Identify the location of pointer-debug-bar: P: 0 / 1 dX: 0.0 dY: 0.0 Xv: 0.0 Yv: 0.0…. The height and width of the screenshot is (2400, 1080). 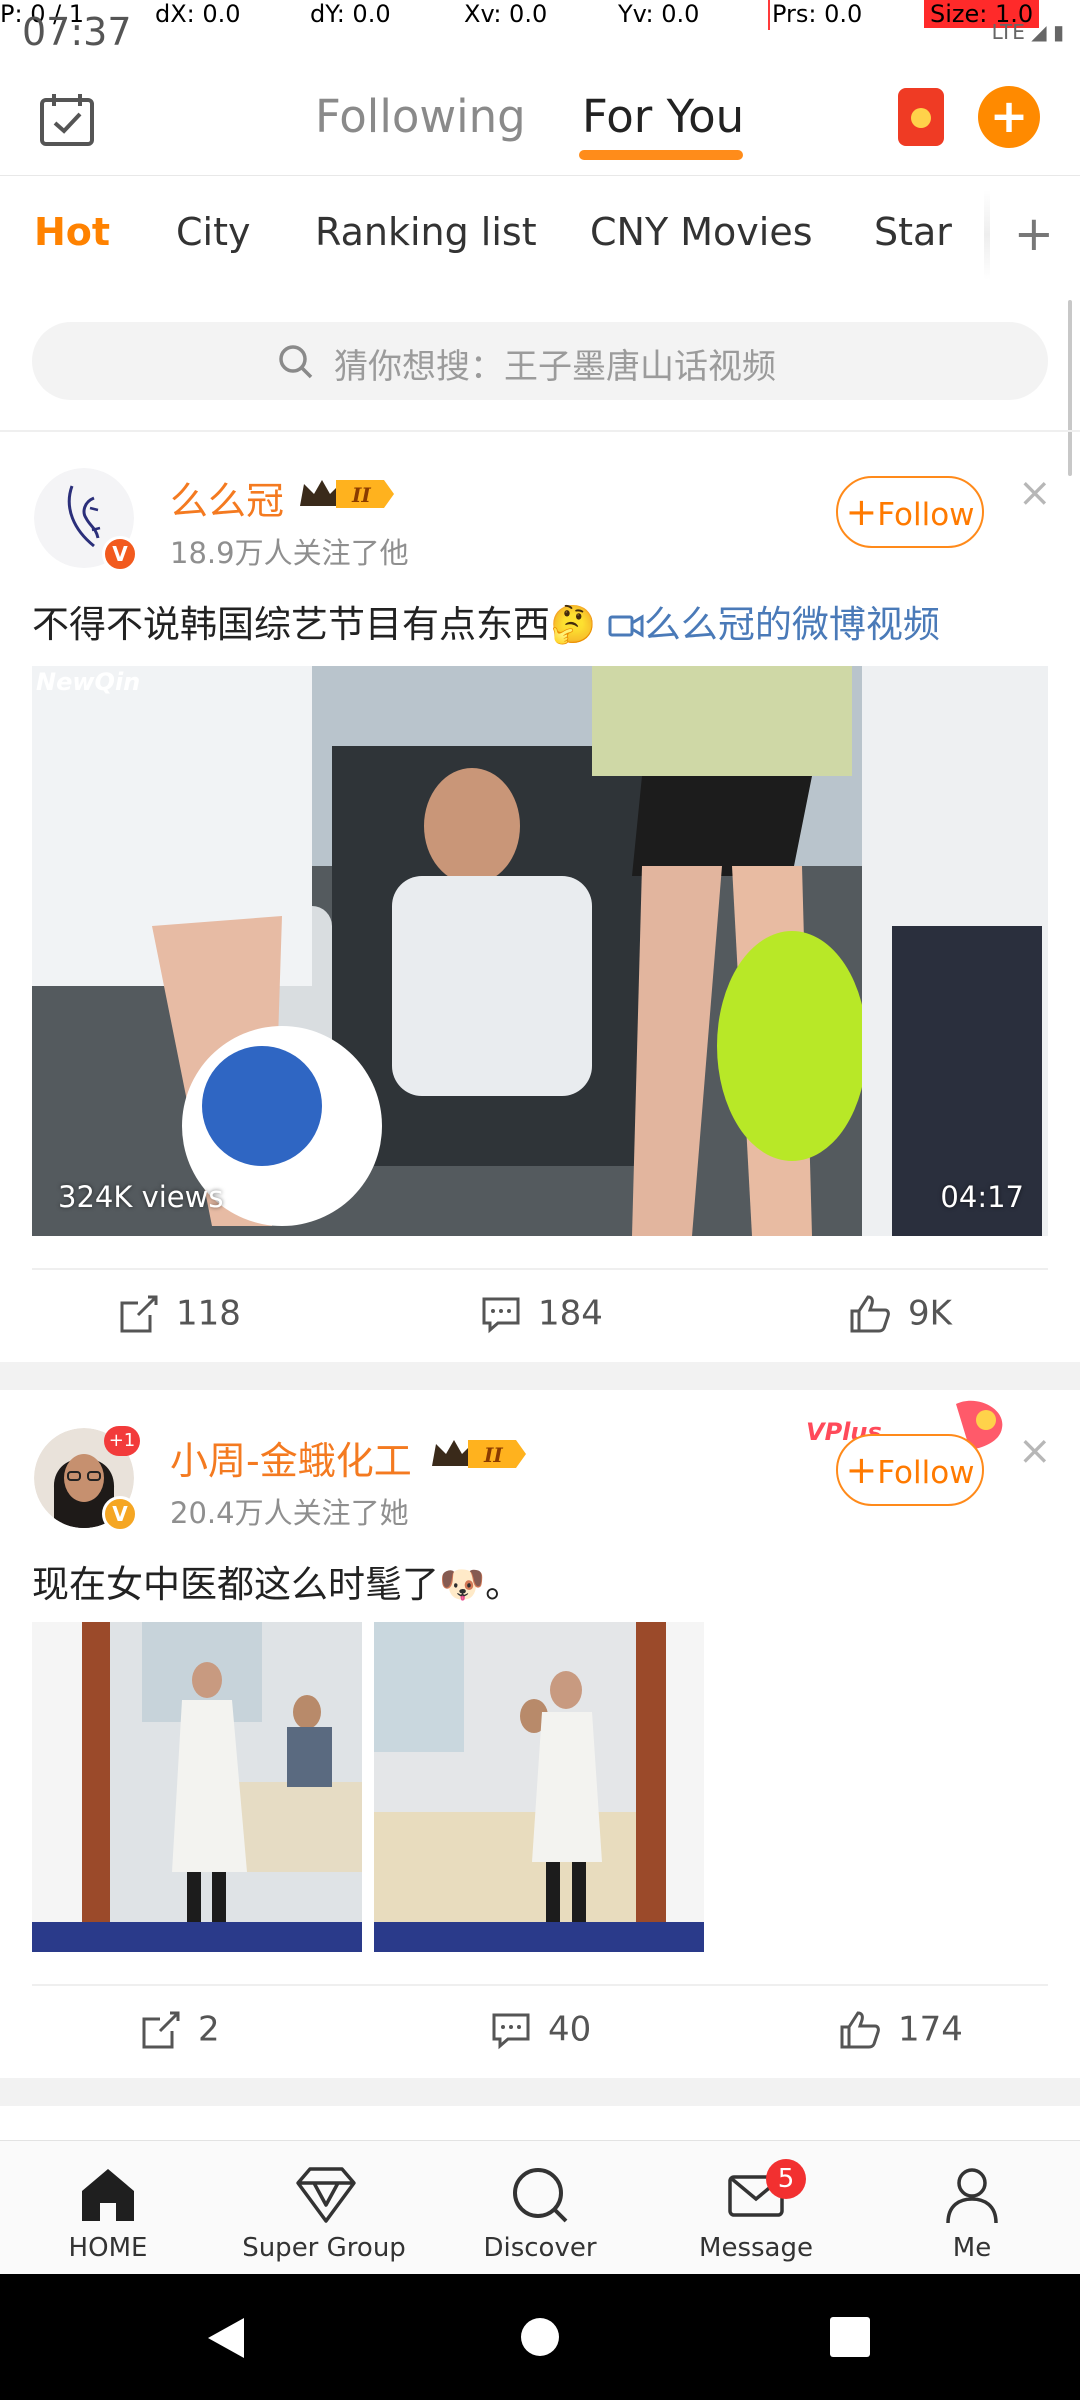
(540, 15).